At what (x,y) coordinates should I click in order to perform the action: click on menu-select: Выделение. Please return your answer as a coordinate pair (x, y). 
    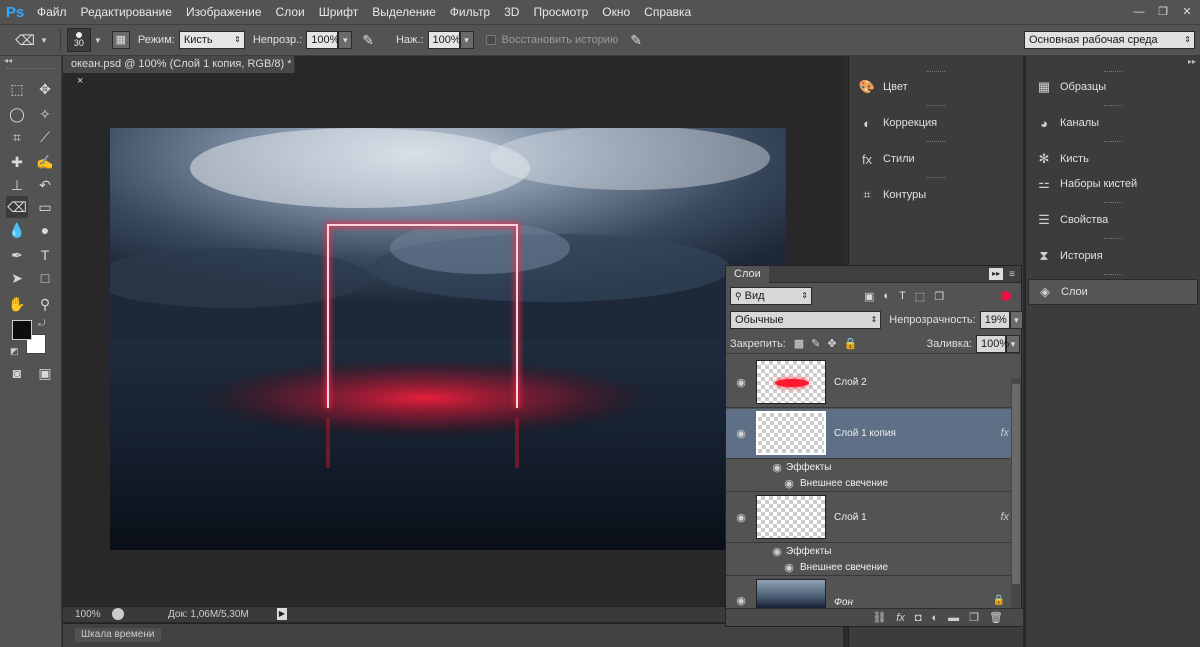
    Looking at the image, I should click on (404, 12).